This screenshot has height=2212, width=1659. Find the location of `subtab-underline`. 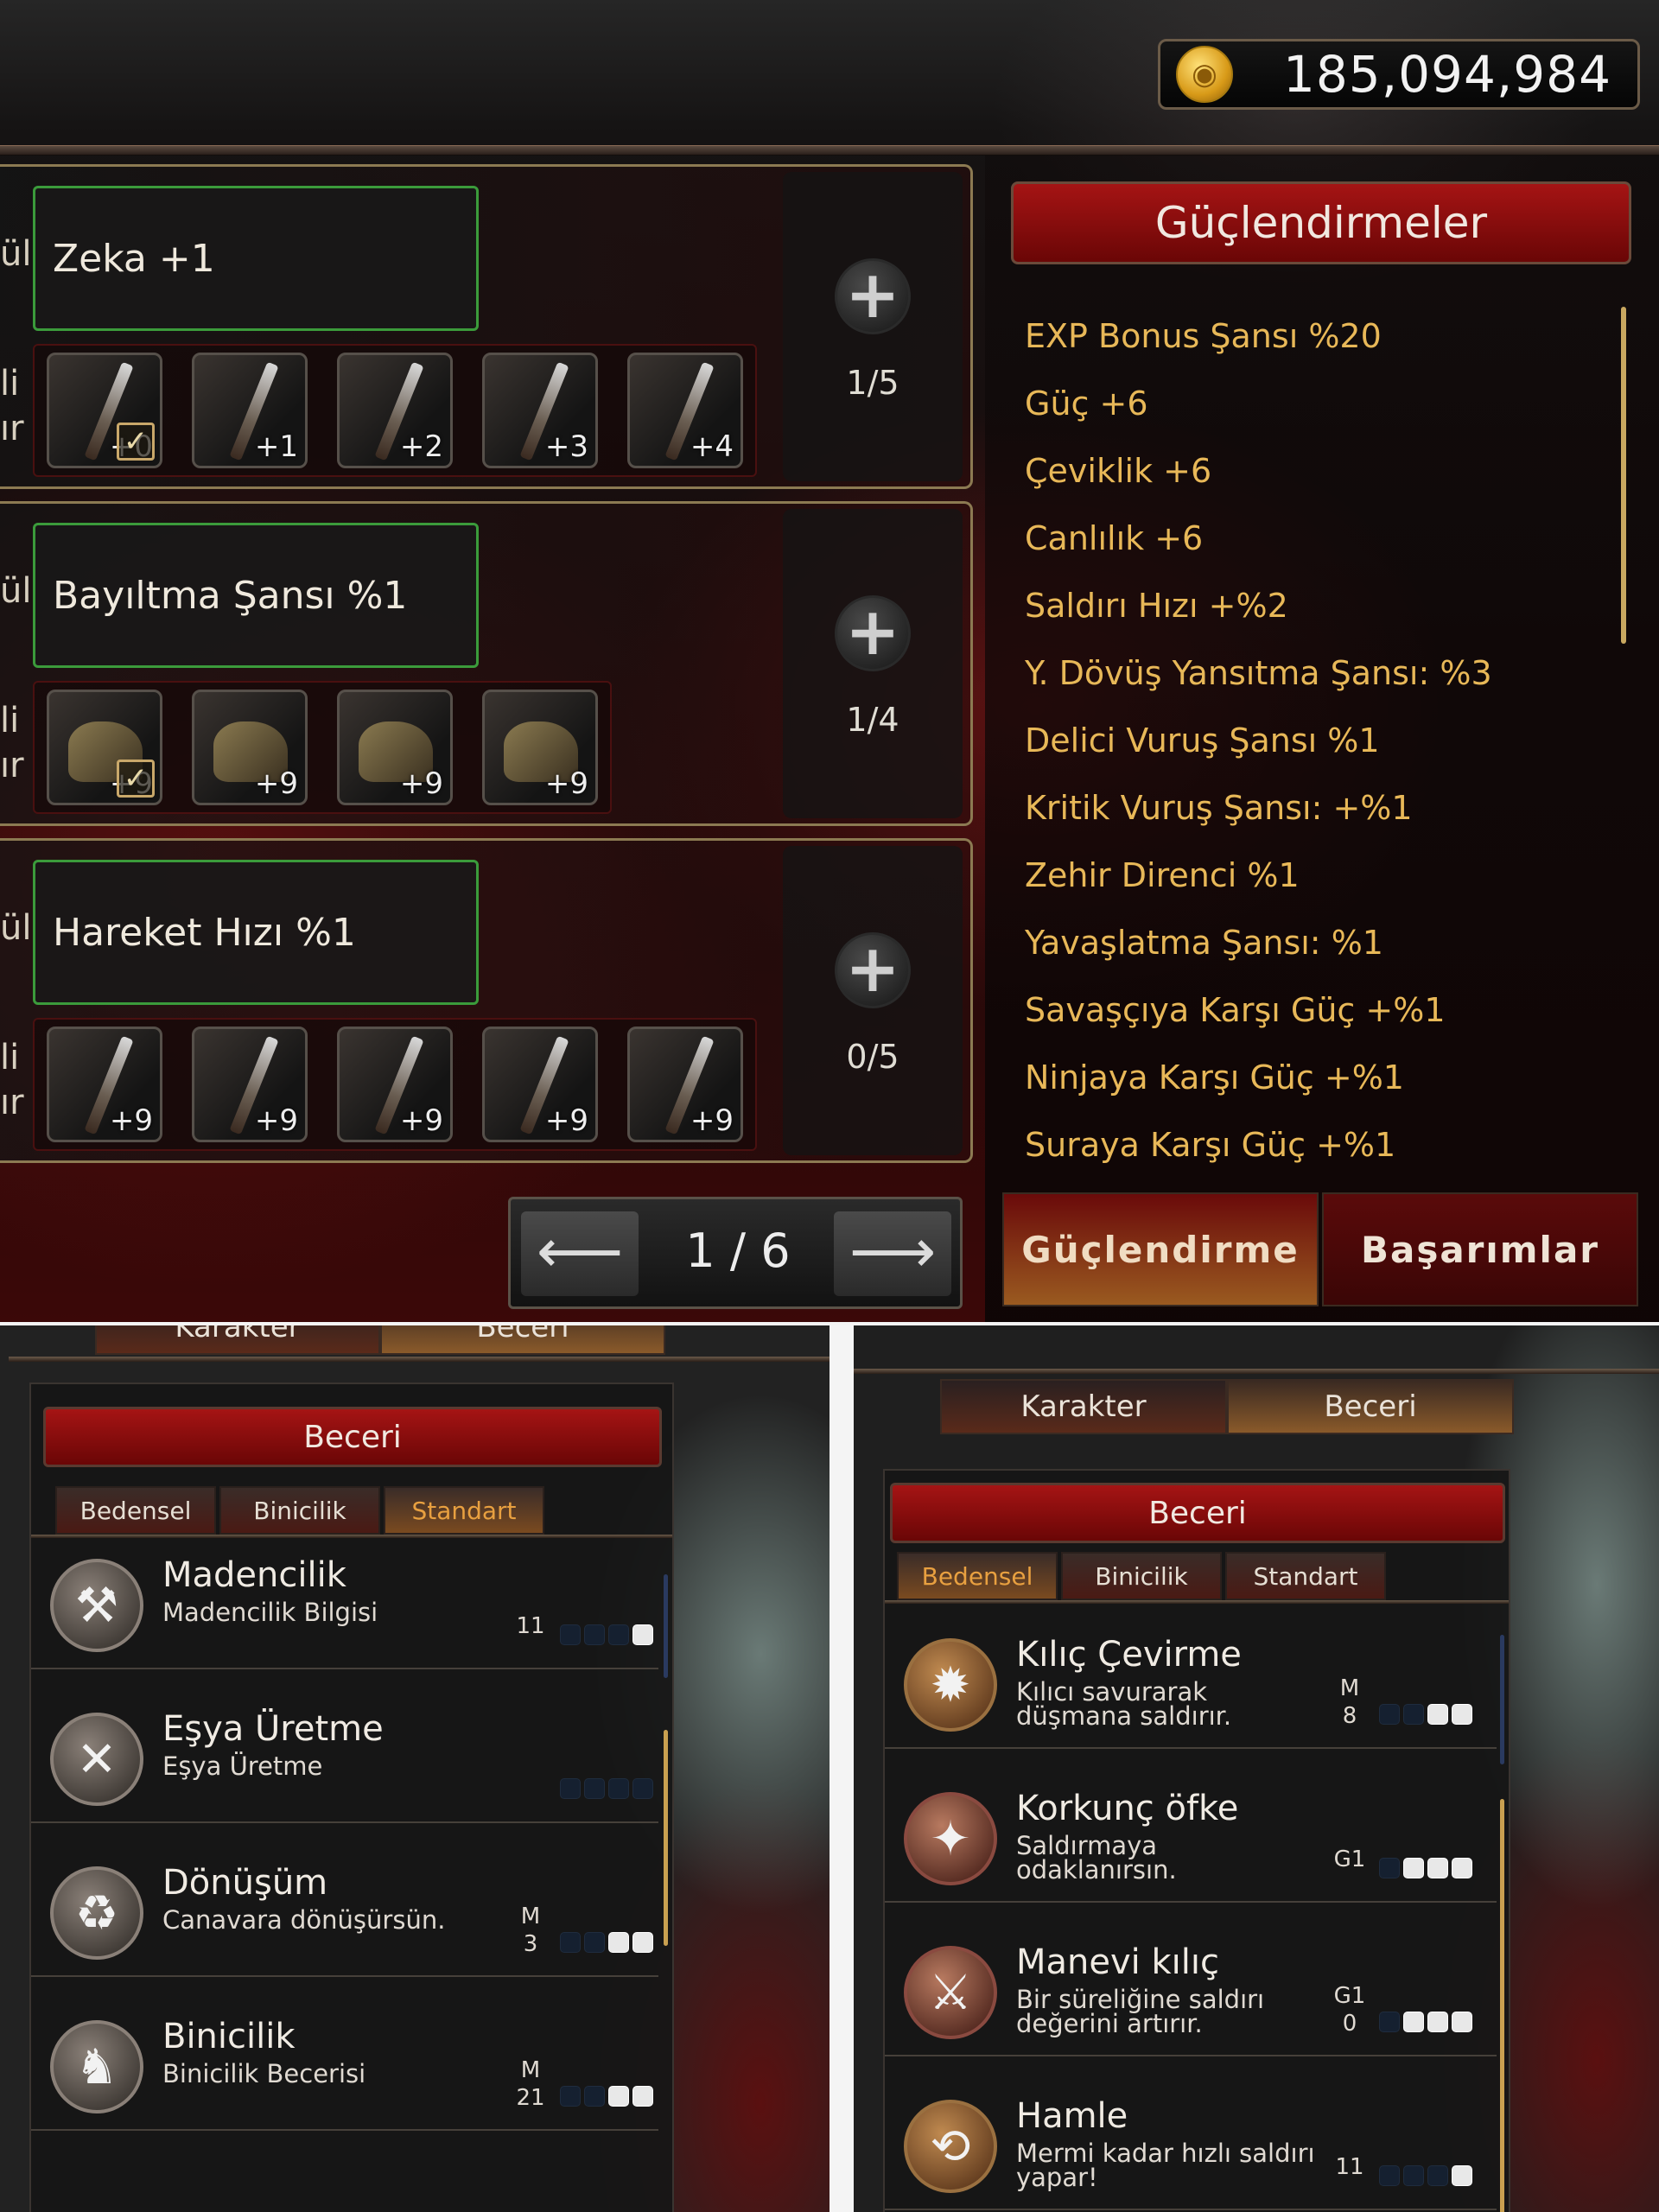

subtab-underline is located at coordinates (351, 1536).